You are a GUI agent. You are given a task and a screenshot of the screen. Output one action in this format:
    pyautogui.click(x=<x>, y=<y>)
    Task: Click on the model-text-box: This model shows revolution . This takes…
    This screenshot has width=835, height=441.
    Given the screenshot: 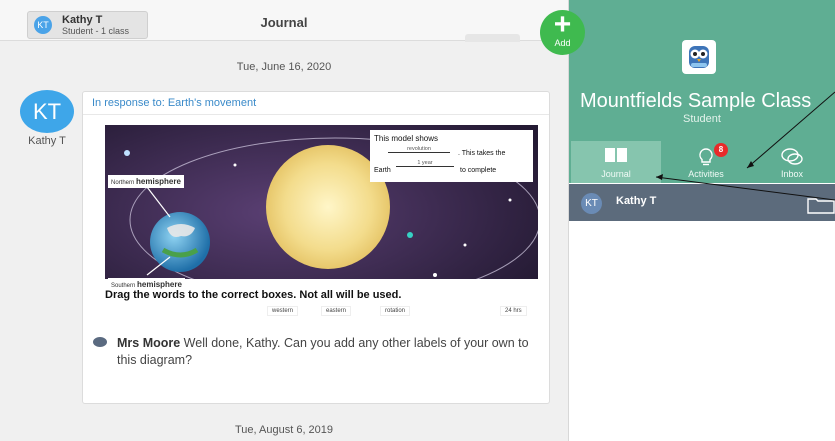 What is the action you would take?
    pyautogui.click(x=451, y=156)
    